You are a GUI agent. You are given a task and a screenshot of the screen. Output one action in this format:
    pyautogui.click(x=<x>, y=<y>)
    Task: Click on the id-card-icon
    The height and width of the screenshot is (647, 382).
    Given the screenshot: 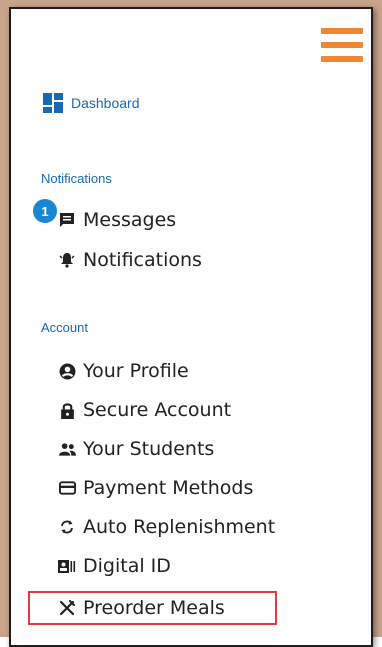 What is the action you would take?
    pyautogui.click(x=67, y=566)
    